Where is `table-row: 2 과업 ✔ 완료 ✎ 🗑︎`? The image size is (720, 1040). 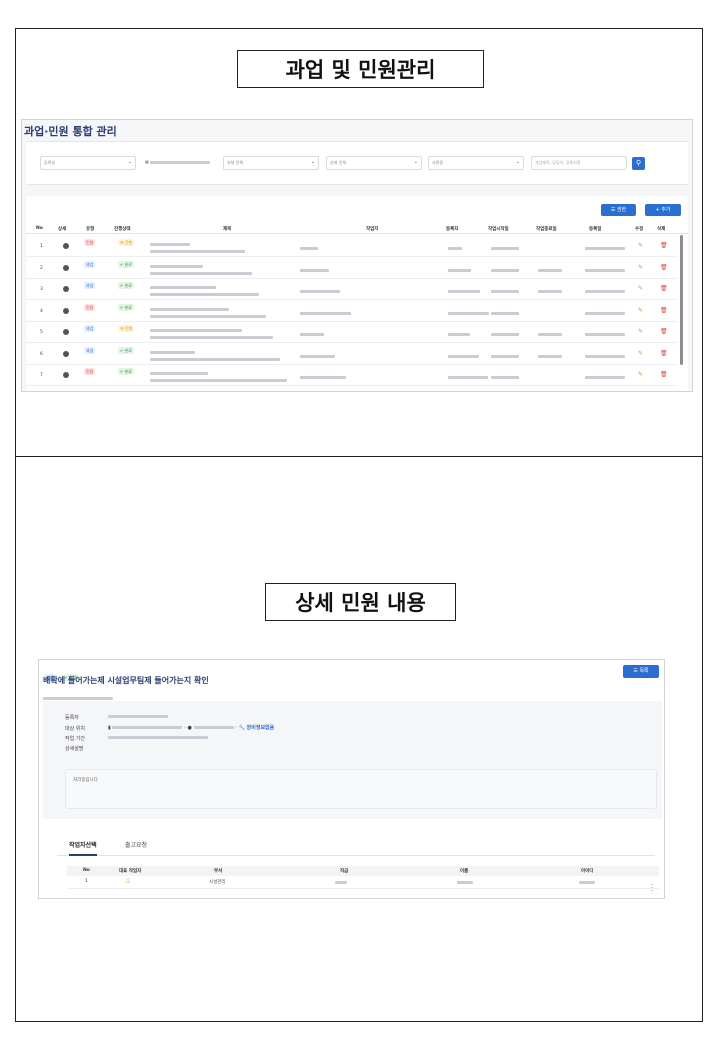
table-row: 2 과업 ✔ 완료 ✎ 🗑︎ is located at coordinates (352, 268).